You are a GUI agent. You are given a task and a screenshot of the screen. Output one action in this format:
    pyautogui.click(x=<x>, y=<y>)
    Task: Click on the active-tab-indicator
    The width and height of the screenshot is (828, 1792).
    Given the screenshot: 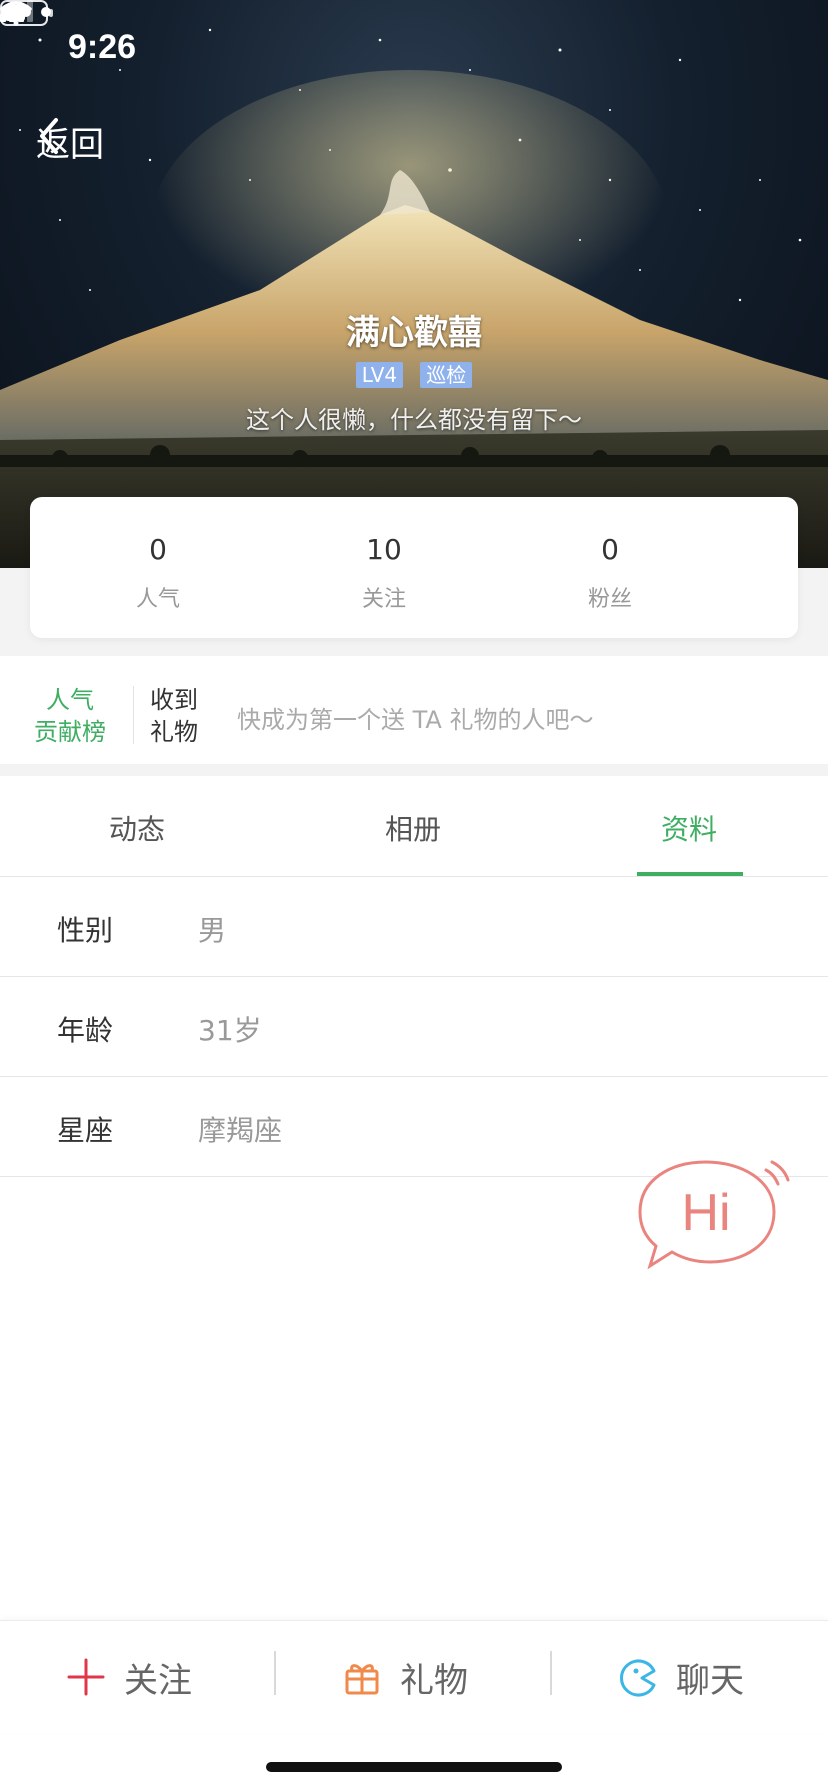 What is the action you would take?
    pyautogui.click(x=690, y=874)
    